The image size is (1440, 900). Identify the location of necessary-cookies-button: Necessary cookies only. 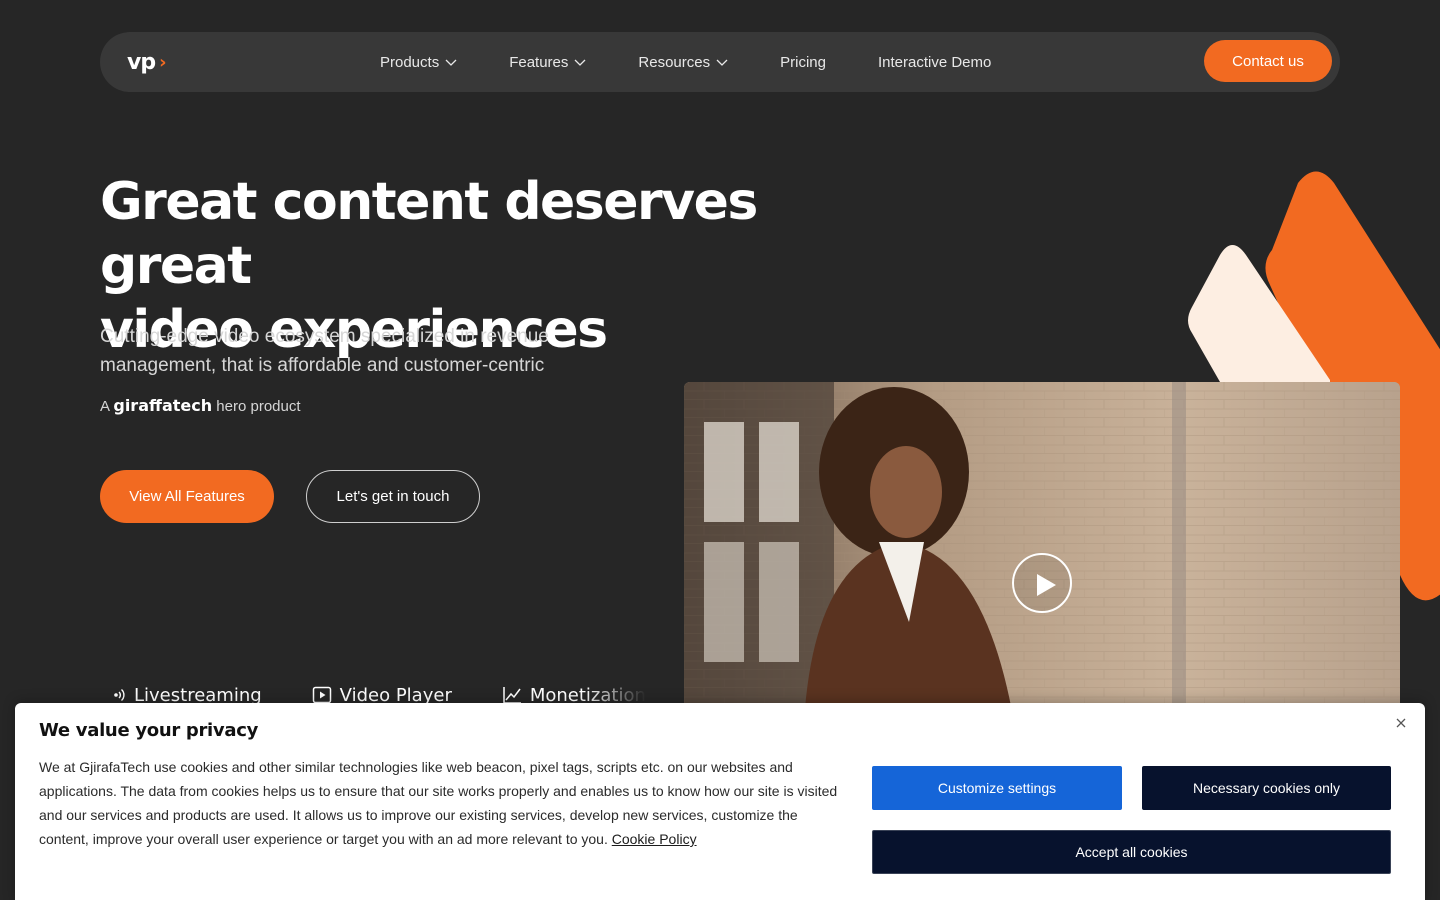
(1266, 788).